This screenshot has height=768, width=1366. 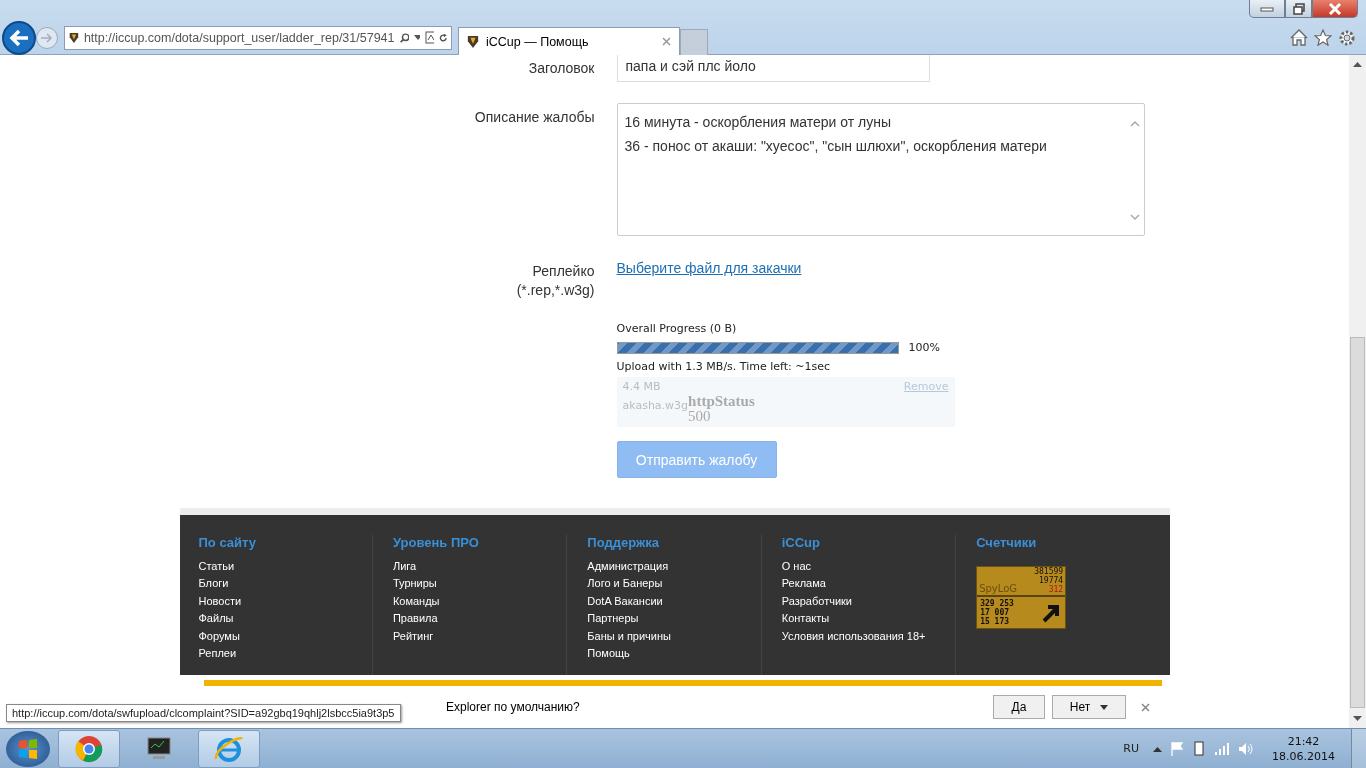 I want to click on windows-logo-icon, so click(x=28, y=748).